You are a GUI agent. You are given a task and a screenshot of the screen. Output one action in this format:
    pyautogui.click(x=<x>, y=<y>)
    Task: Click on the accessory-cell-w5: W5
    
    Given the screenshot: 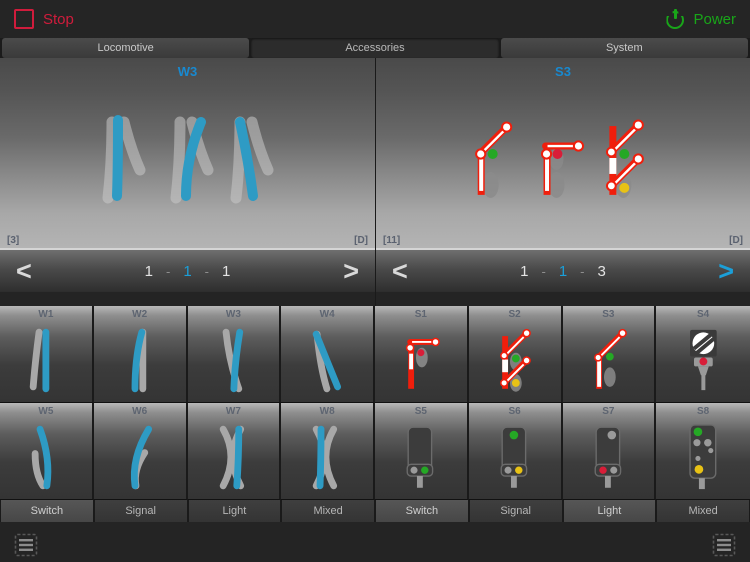 What is the action you would take?
    pyautogui.click(x=47, y=451)
    